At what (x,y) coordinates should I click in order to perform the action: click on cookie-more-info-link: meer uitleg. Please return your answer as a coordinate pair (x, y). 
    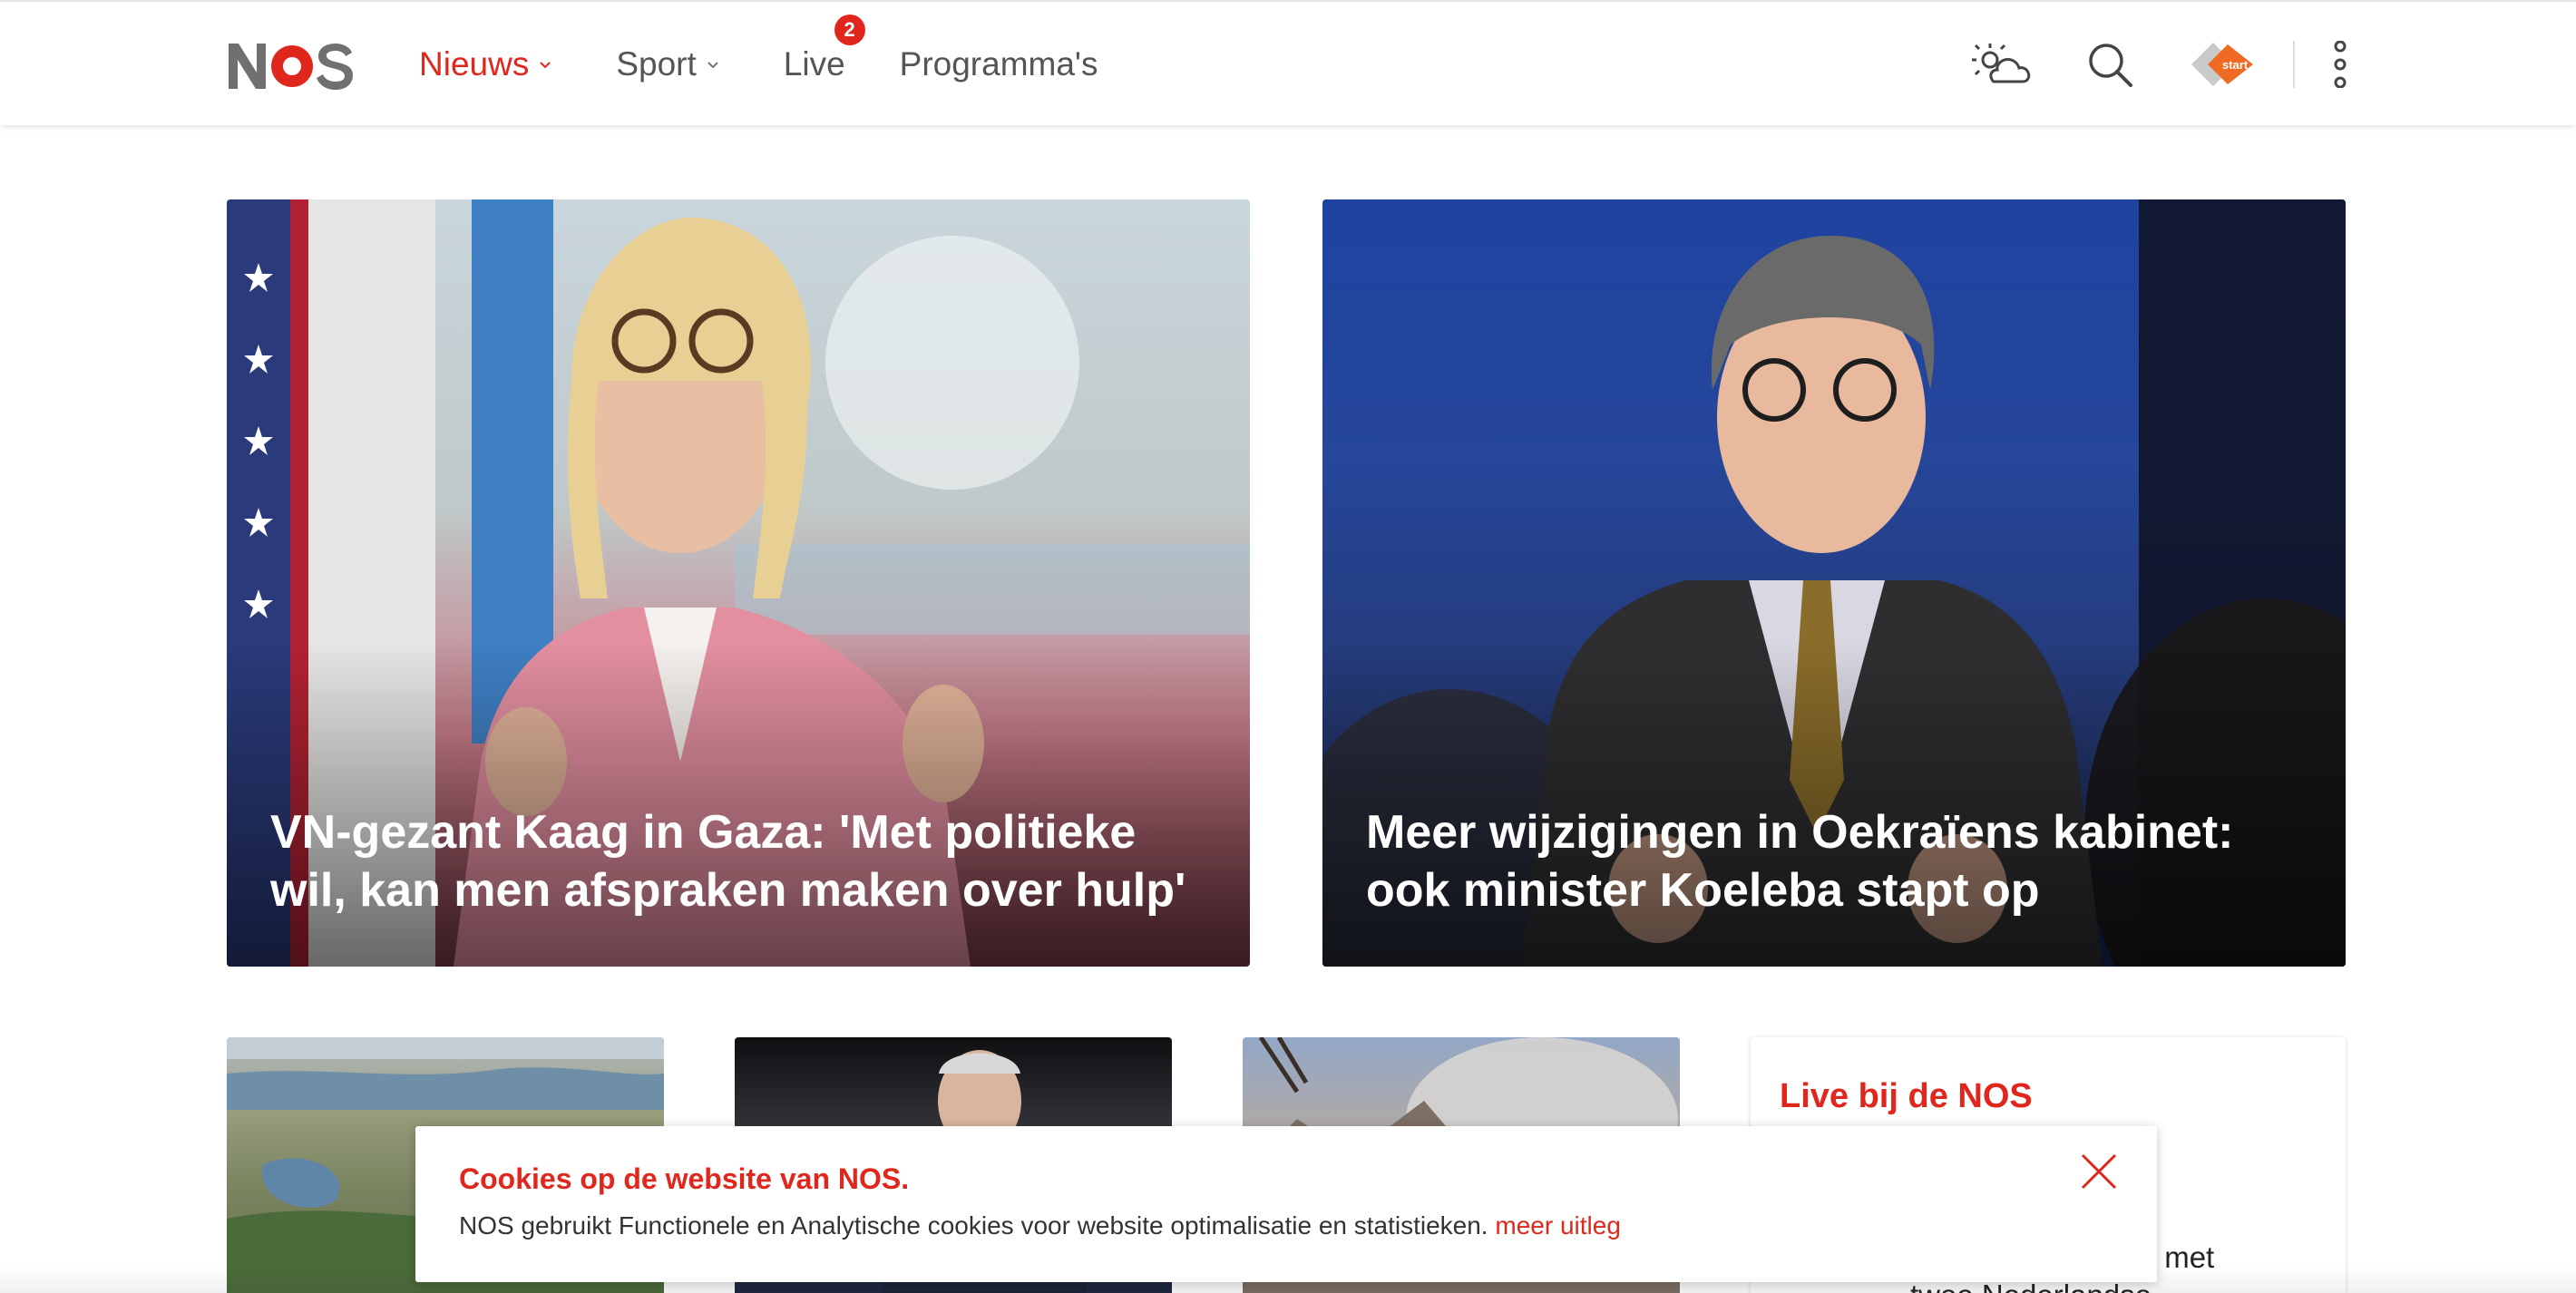
    Looking at the image, I should click on (1558, 1225).